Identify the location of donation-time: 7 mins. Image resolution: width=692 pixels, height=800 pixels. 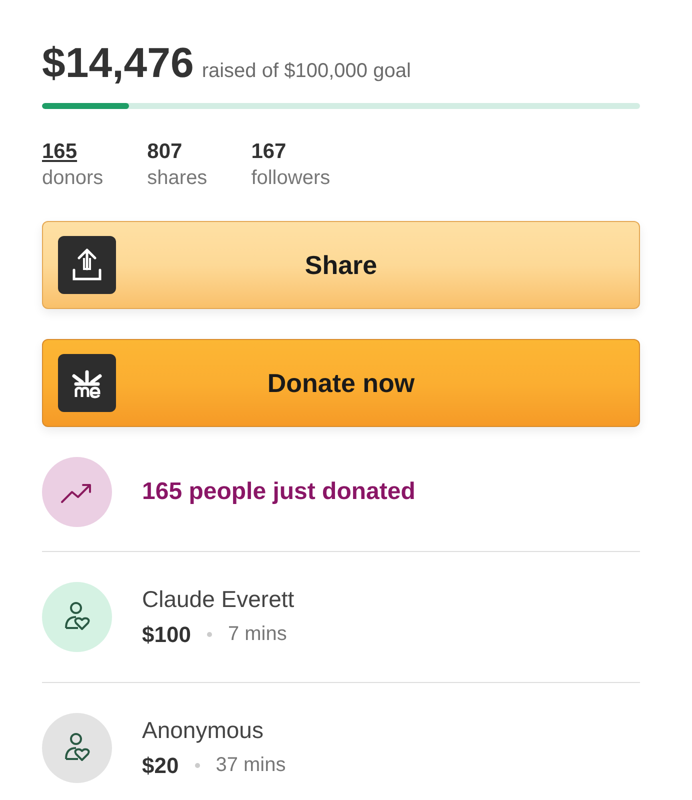
(257, 634).